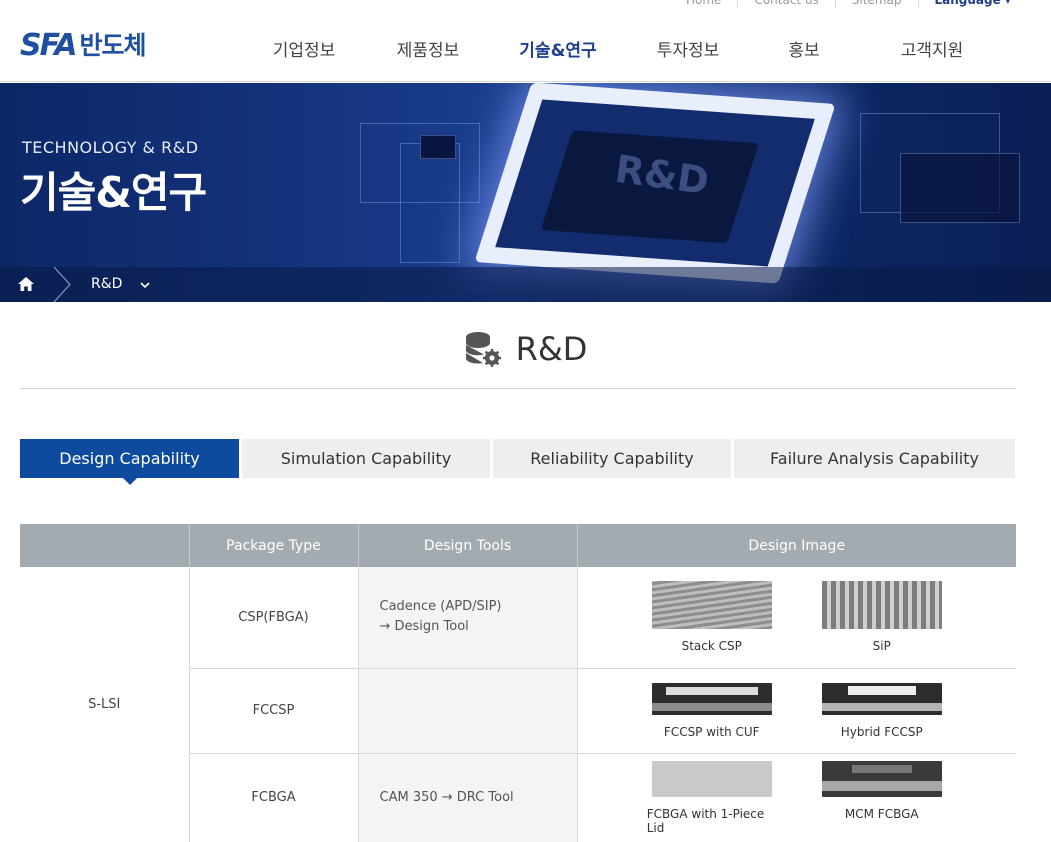 The width and height of the screenshot is (1051, 842). What do you see at coordinates (881, 778) in the screenshot?
I see `mcm-fcbga-image` at bounding box center [881, 778].